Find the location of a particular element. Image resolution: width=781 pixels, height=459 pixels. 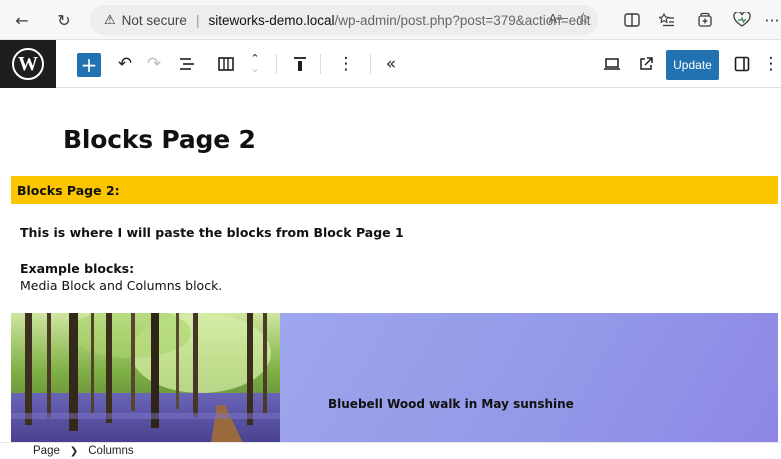

page-title: Blocks Page 2 is located at coordinates (159, 139).